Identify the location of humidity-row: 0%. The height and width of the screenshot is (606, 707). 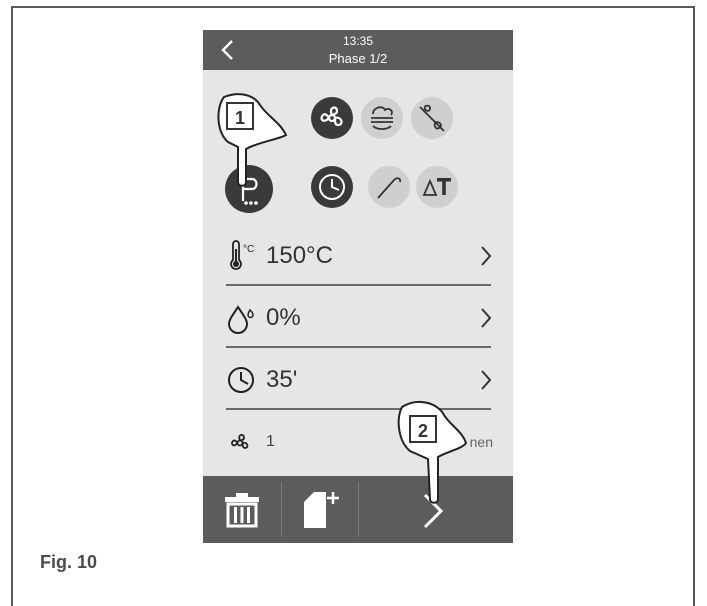
(359, 319).